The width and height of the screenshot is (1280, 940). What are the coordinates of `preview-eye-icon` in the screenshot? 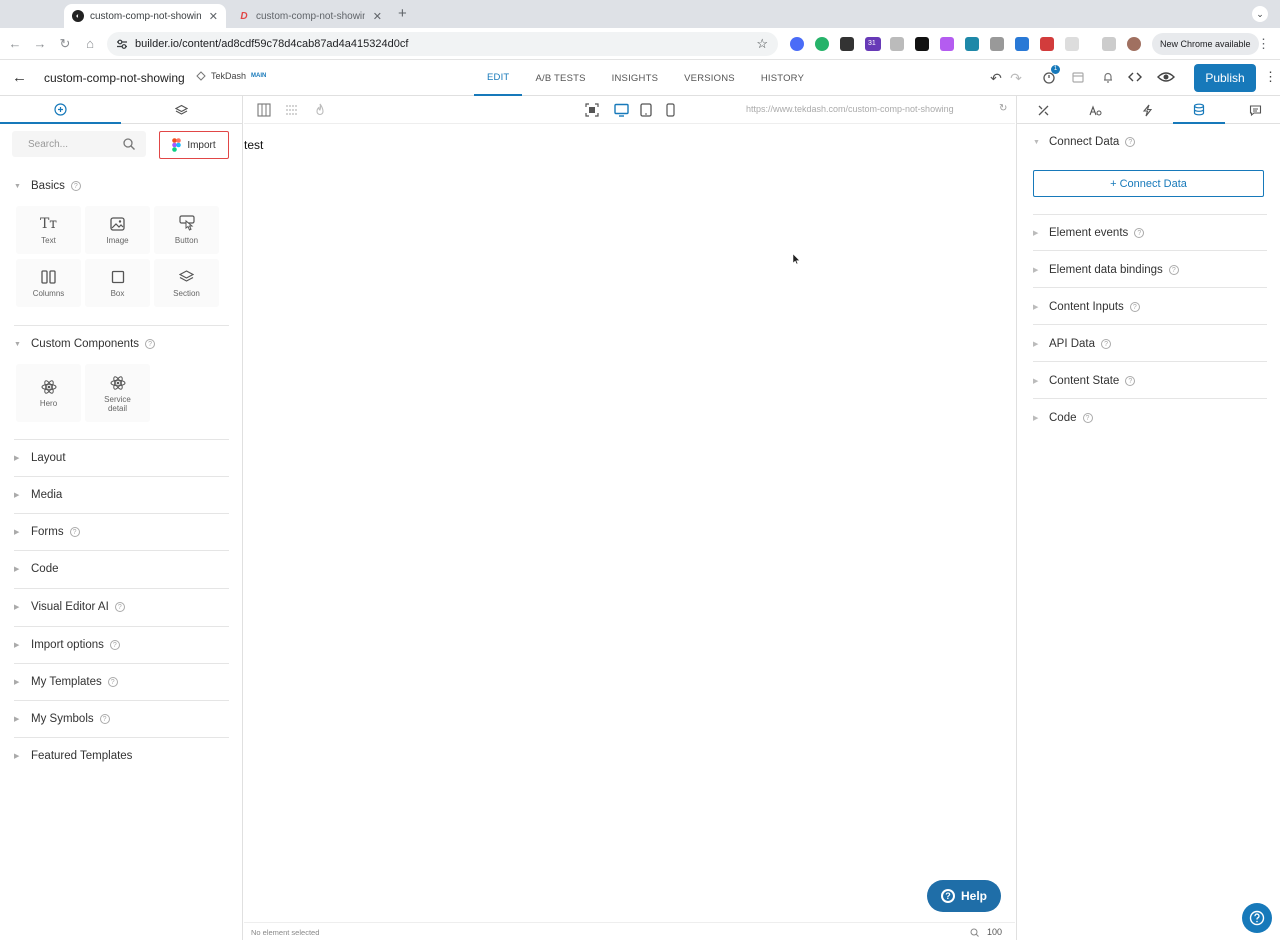 It's located at (1166, 78).